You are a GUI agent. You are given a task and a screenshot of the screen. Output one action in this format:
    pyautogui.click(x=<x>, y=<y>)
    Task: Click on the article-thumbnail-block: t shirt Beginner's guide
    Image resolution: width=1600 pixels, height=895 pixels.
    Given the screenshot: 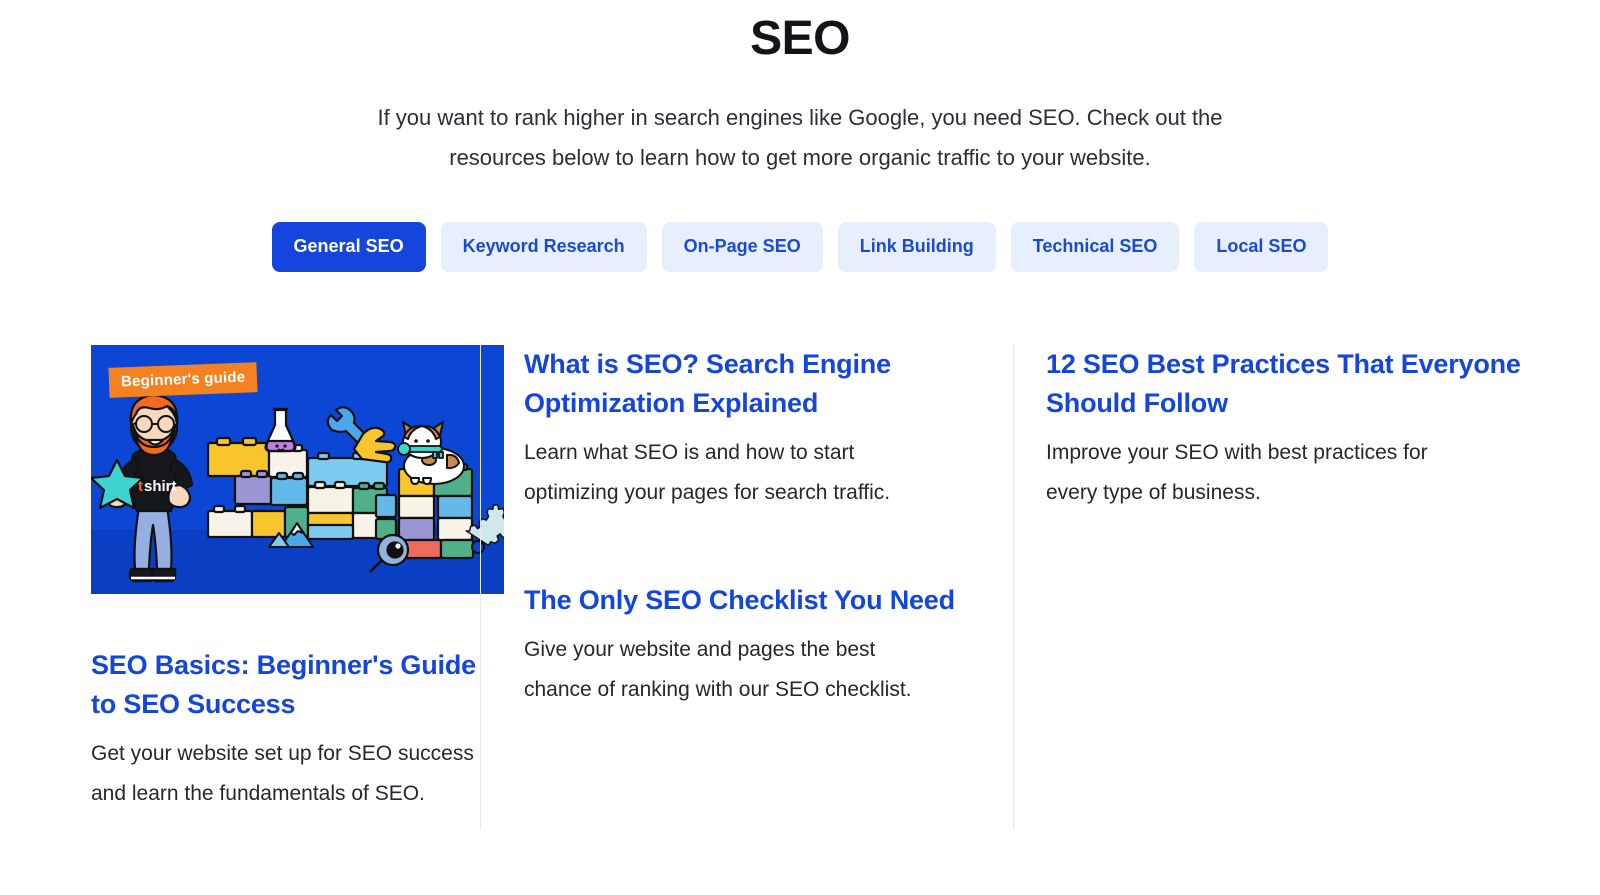 What is the action you would take?
    pyautogui.click(x=297, y=469)
    